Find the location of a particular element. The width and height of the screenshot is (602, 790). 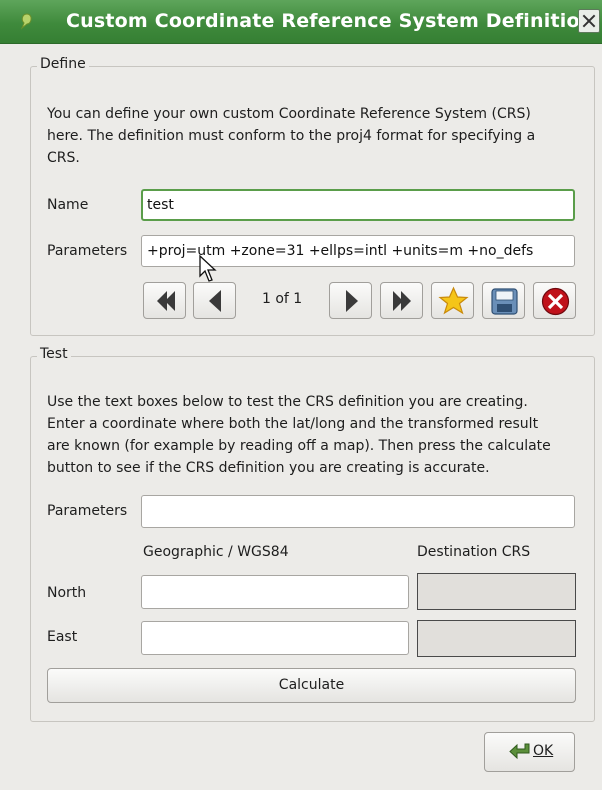

last-record-button is located at coordinates (401, 300).